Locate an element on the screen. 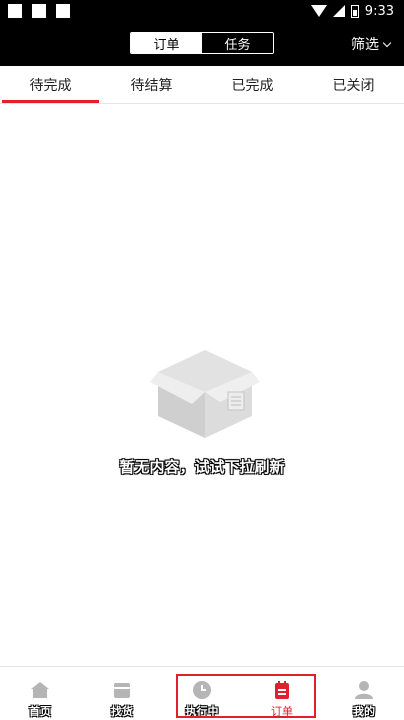  segment-tasks: 任务 is located at coordinates (237, 43).